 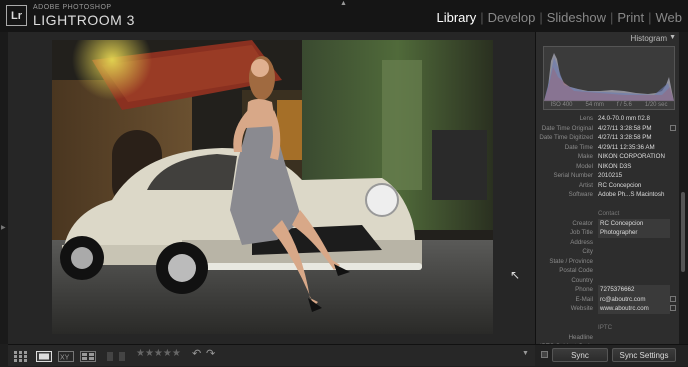 I want to click on metadata-section-title: IPTC, so click(x=605, y=327).